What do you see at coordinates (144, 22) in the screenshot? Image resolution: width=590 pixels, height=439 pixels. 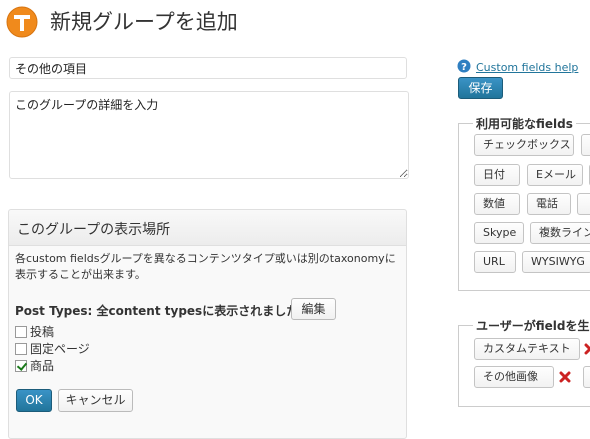 I see `page-title: 新規グループを追加` at bounding box center [144, 22].